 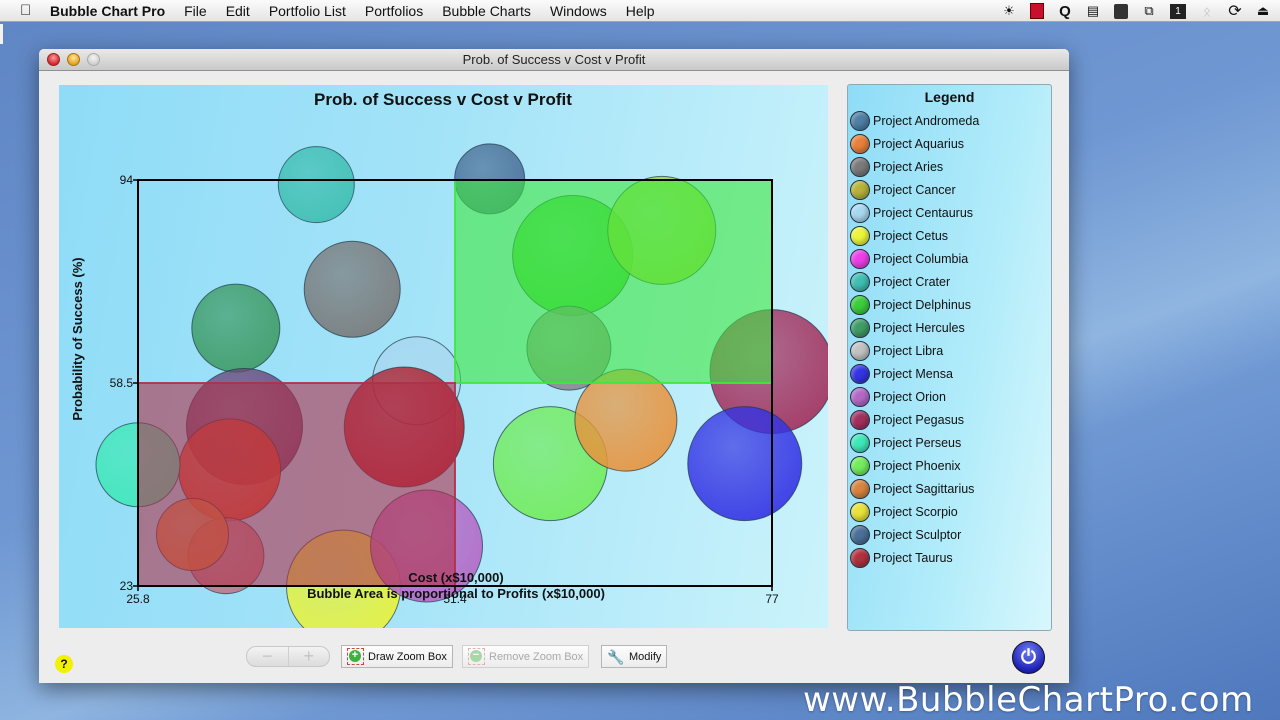 I want to click on menu-help: Help, so click(x=640, y=11).